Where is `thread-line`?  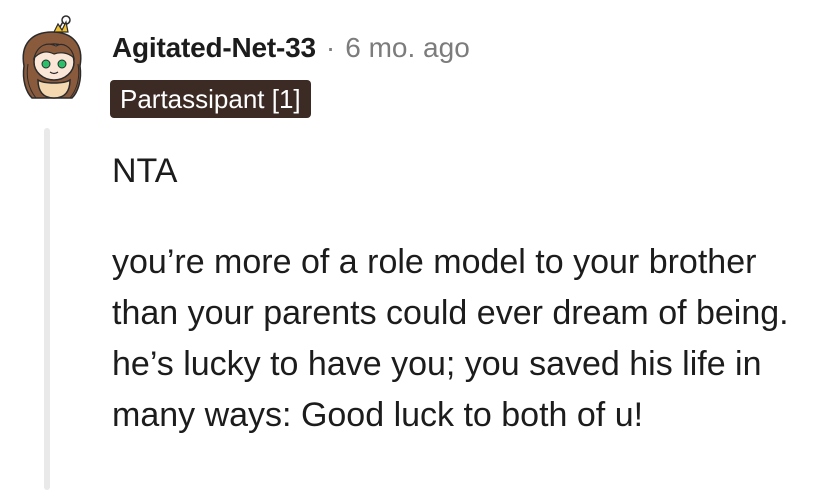 thread-line is located at coordinates (47, 309).